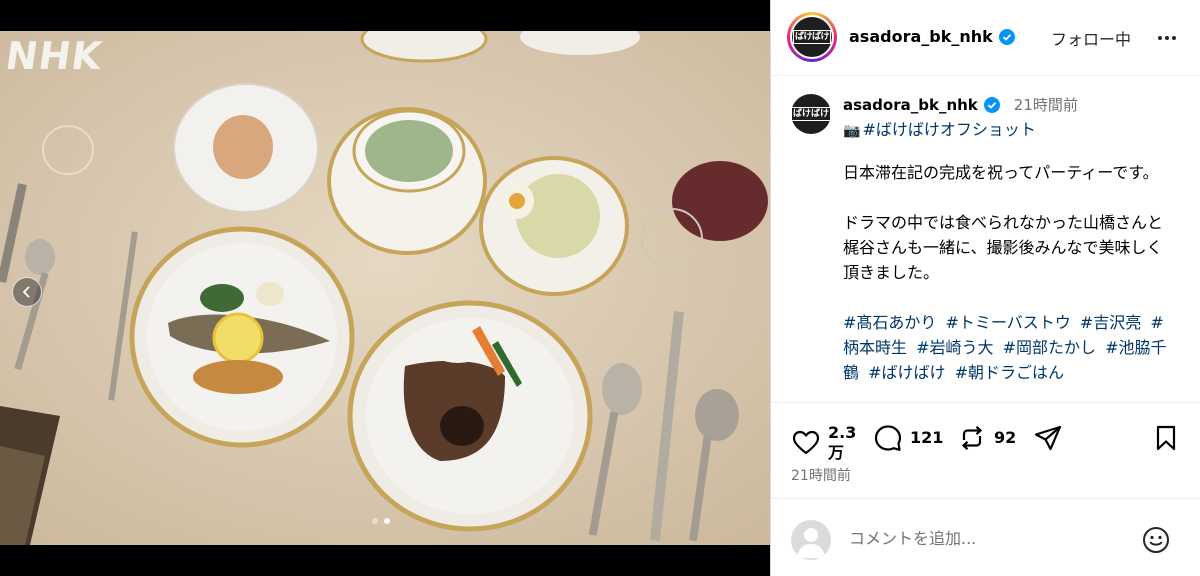 The image size is (1200, 576). I want to click on header-username: asadora_bk_nhk, so click(921, 36).